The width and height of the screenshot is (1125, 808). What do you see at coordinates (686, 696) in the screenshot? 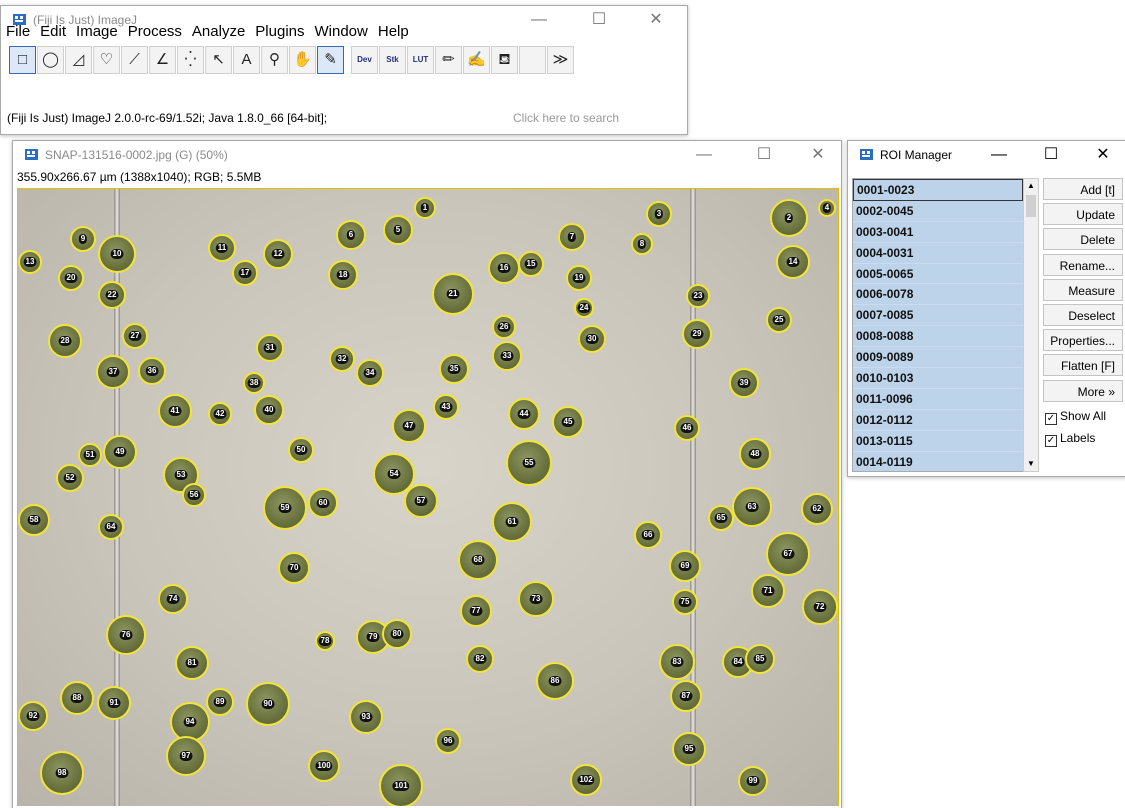
I see `roi-cell: 87` at bounding box center [686, 696].